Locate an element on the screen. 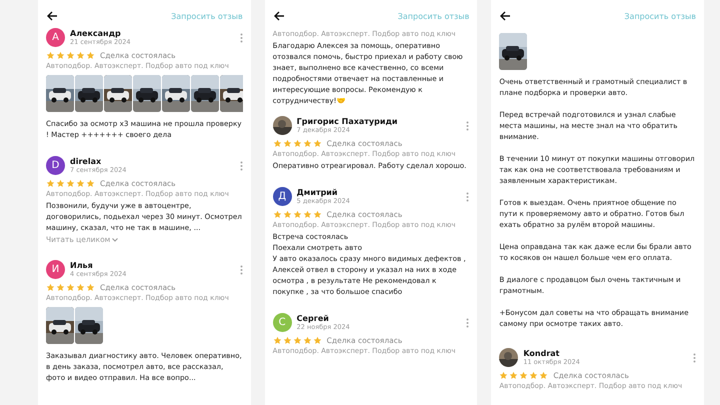  reviewer-name: Сергей is located at coordinates (313, 318).